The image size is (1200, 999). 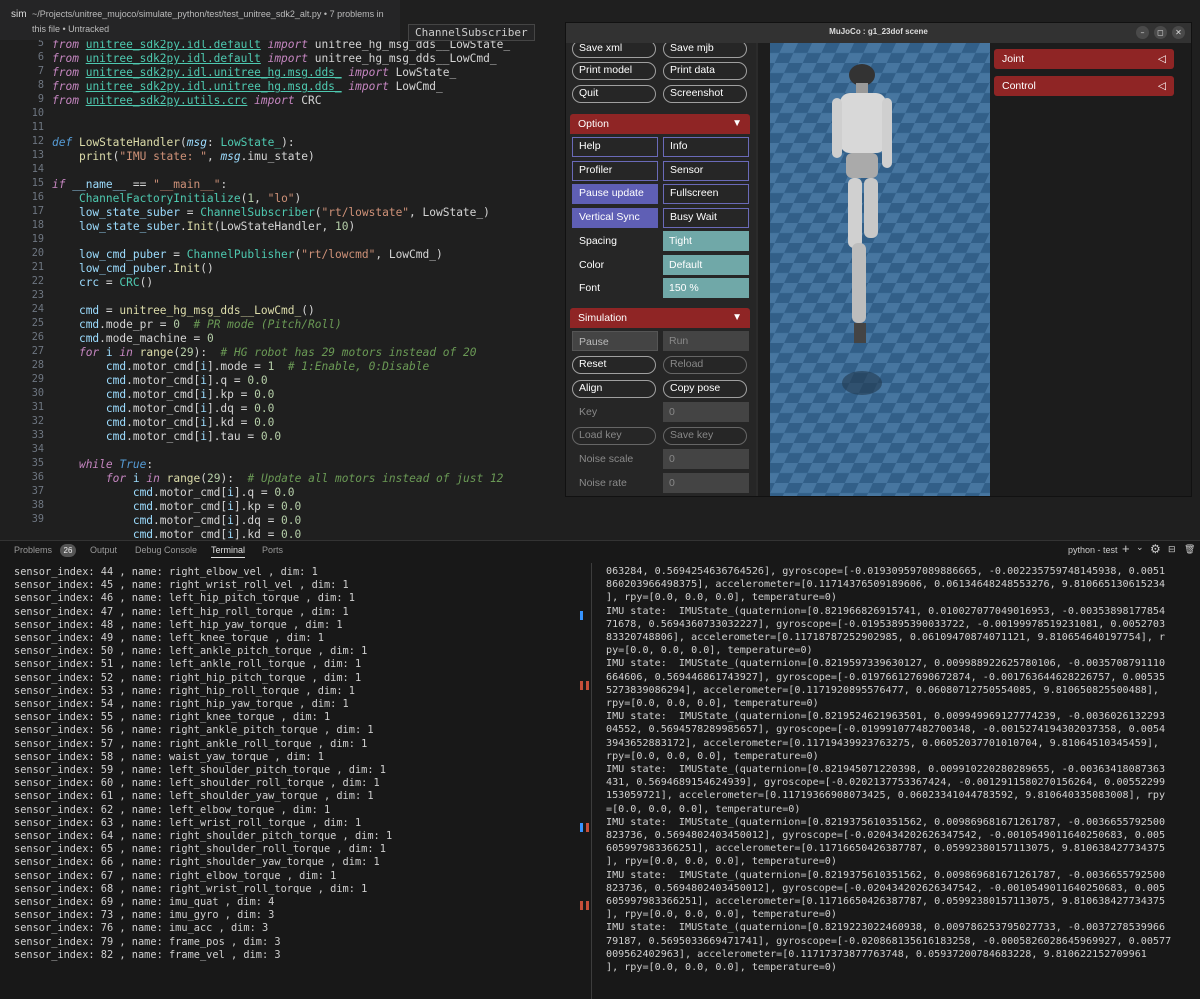 I want to click on code-line: ChannelFactoryInitialize(1, "lo"), so click(x=176, y=198).